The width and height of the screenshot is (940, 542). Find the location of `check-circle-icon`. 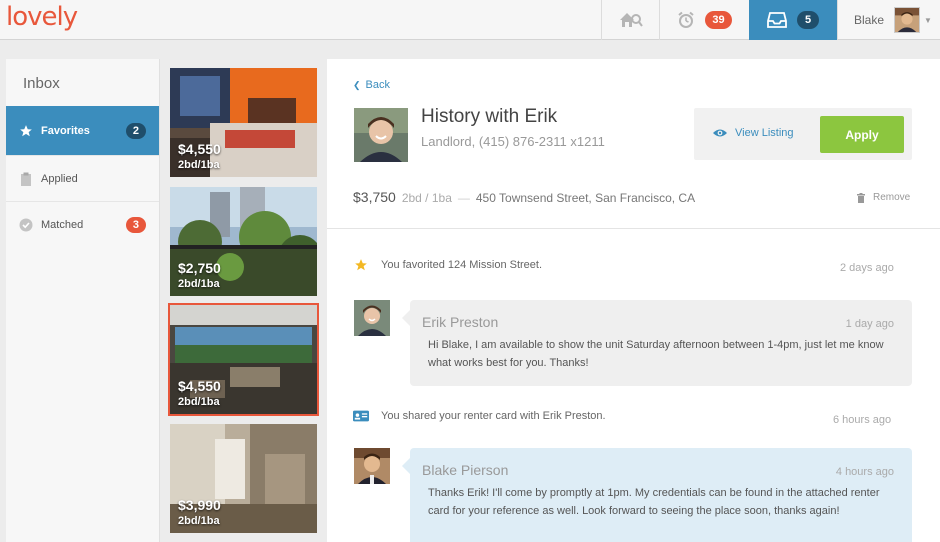

check-circle-icon is located at coordinates (26, 225).